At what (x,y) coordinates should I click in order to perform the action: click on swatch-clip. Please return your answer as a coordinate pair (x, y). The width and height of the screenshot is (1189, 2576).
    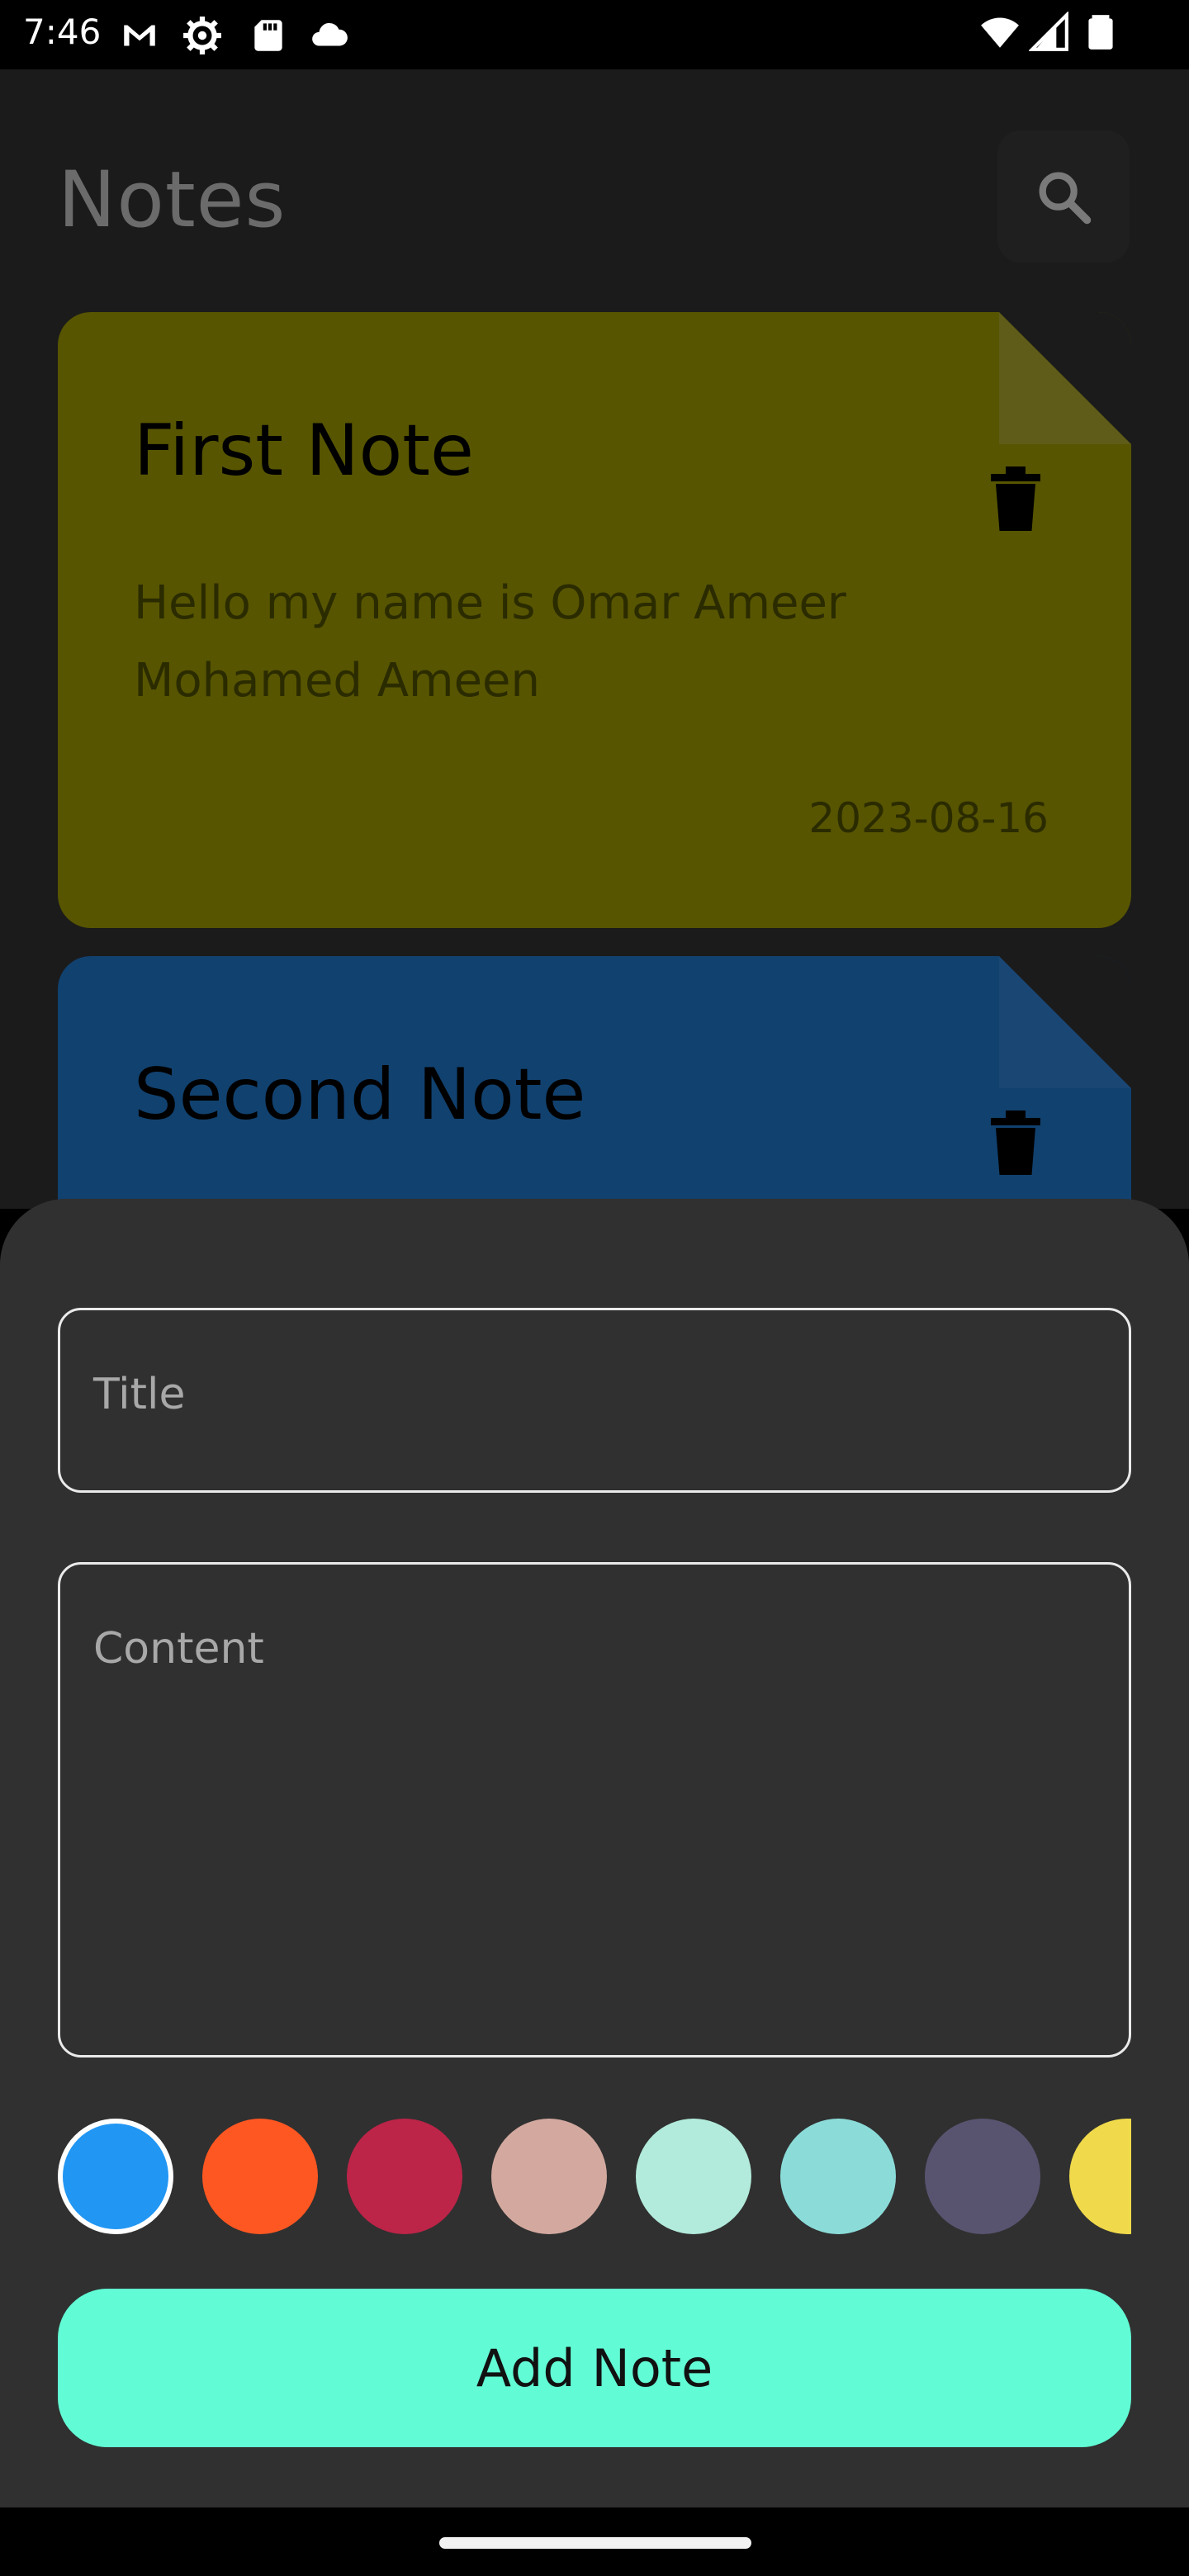
    Looking at the image, I should click on (1100, 2176).